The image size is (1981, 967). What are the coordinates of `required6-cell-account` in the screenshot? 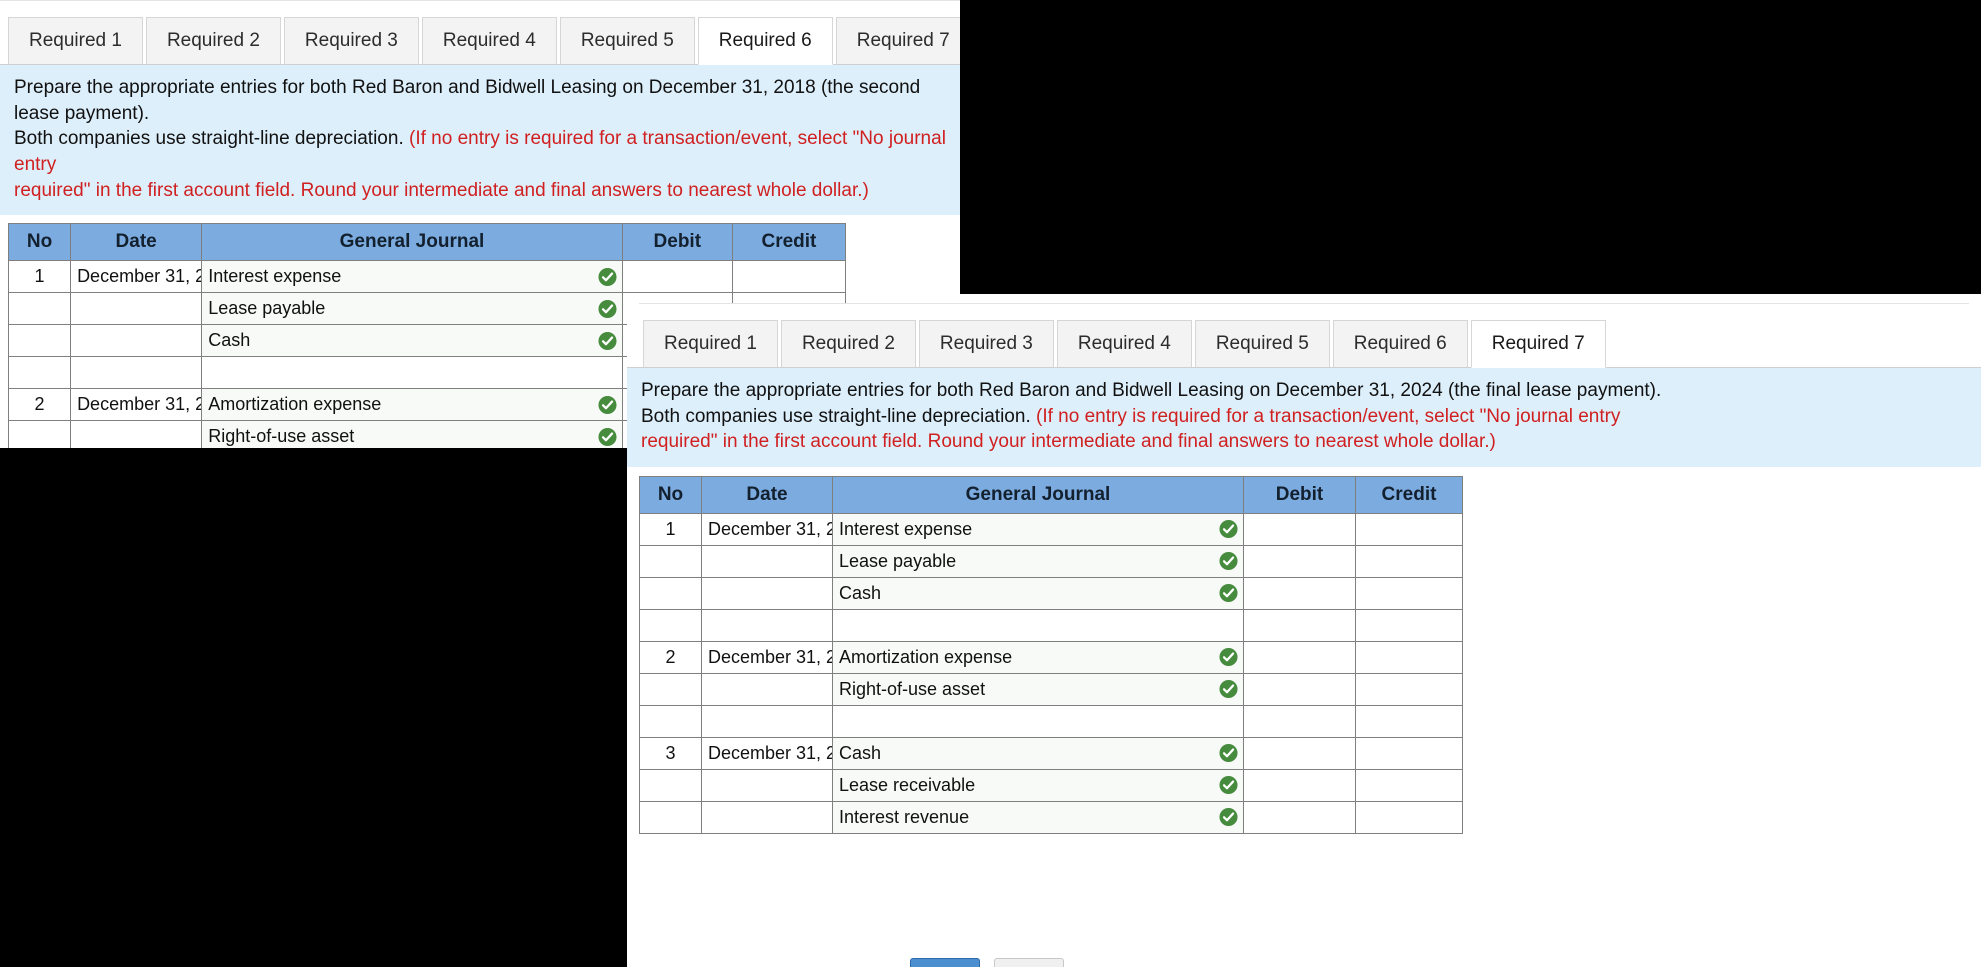 It's located at (412, 373).